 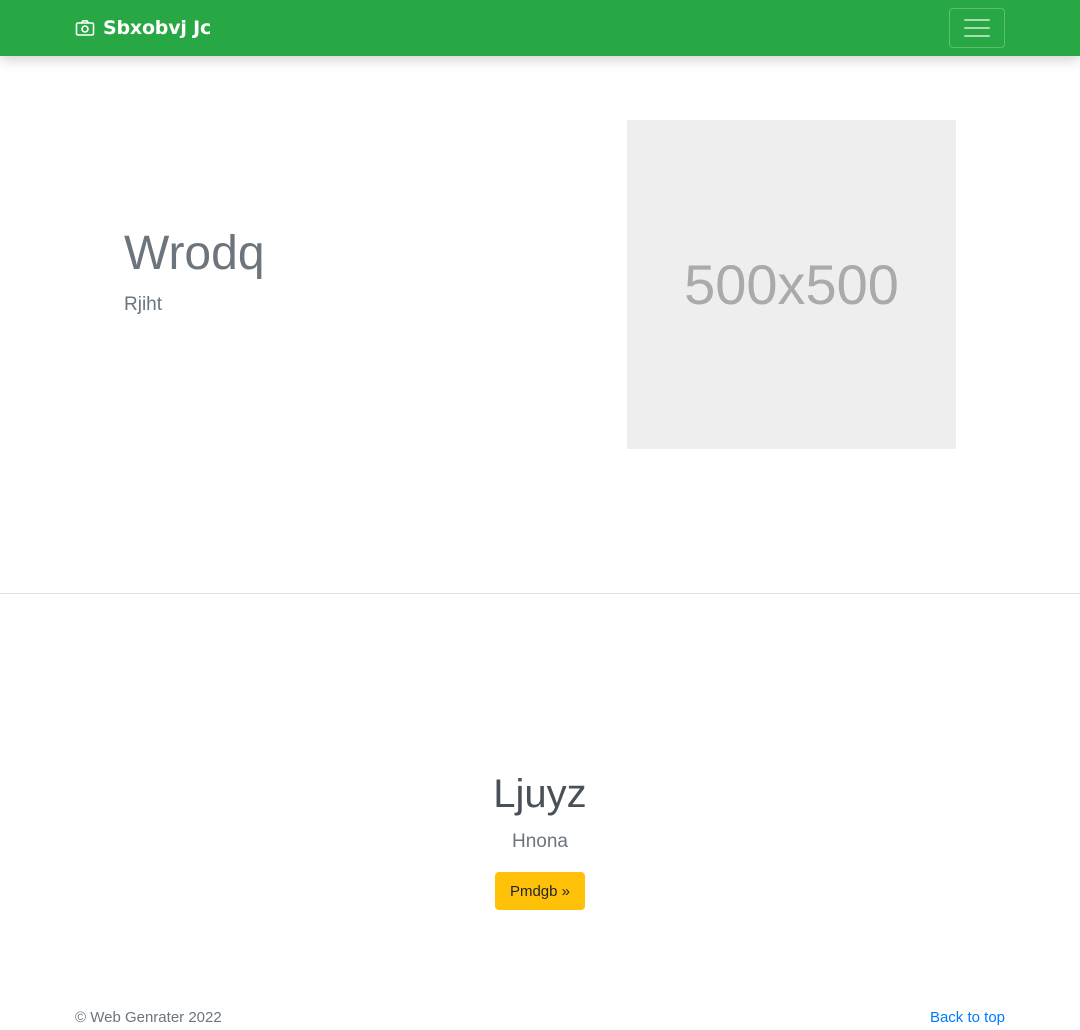 What do you see at coordinates (540, 841) in the screenshot?
I see `cta-subtitle: Hnona` at bounding box center [540, 841].